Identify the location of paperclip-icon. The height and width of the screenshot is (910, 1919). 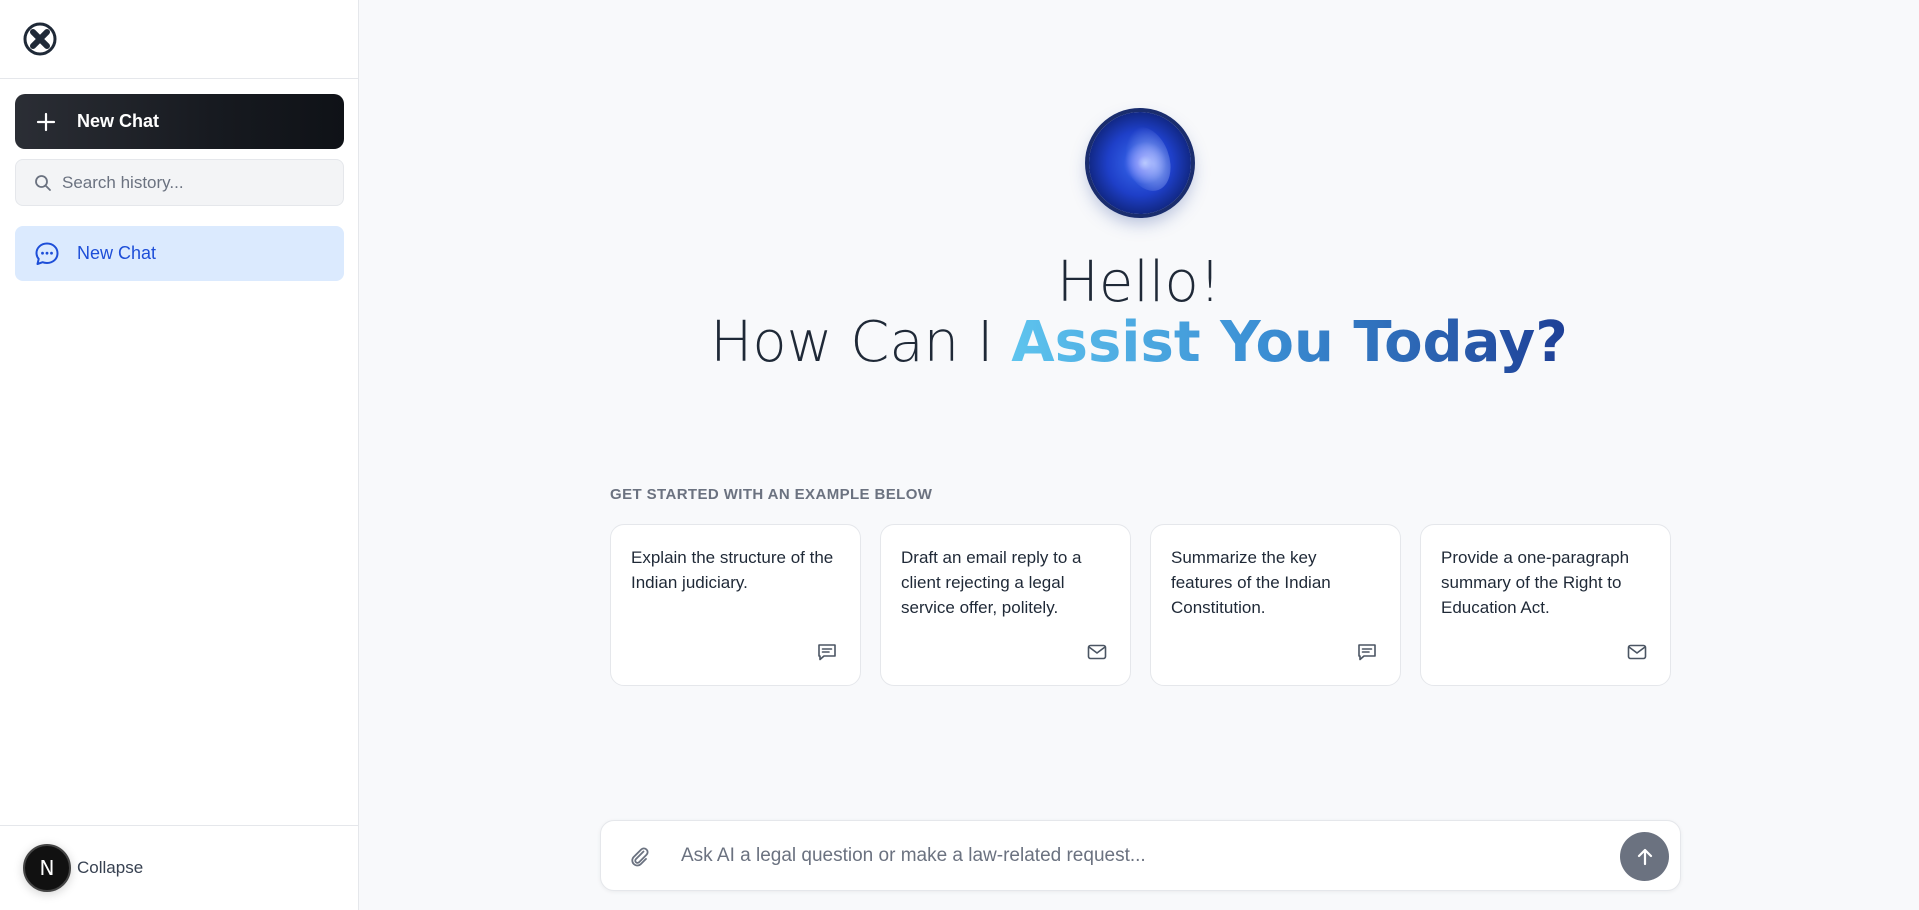
(639, 856).